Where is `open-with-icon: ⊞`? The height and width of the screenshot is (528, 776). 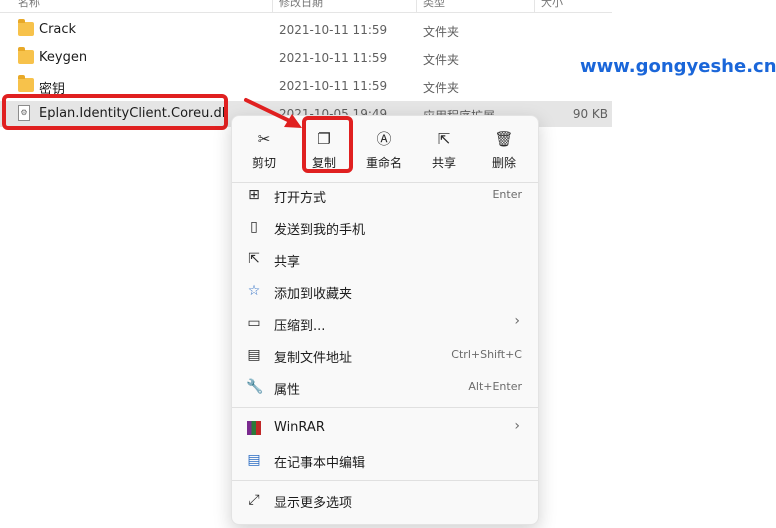
open-with-icon: ⊞ is located at coordinates (254, 195).